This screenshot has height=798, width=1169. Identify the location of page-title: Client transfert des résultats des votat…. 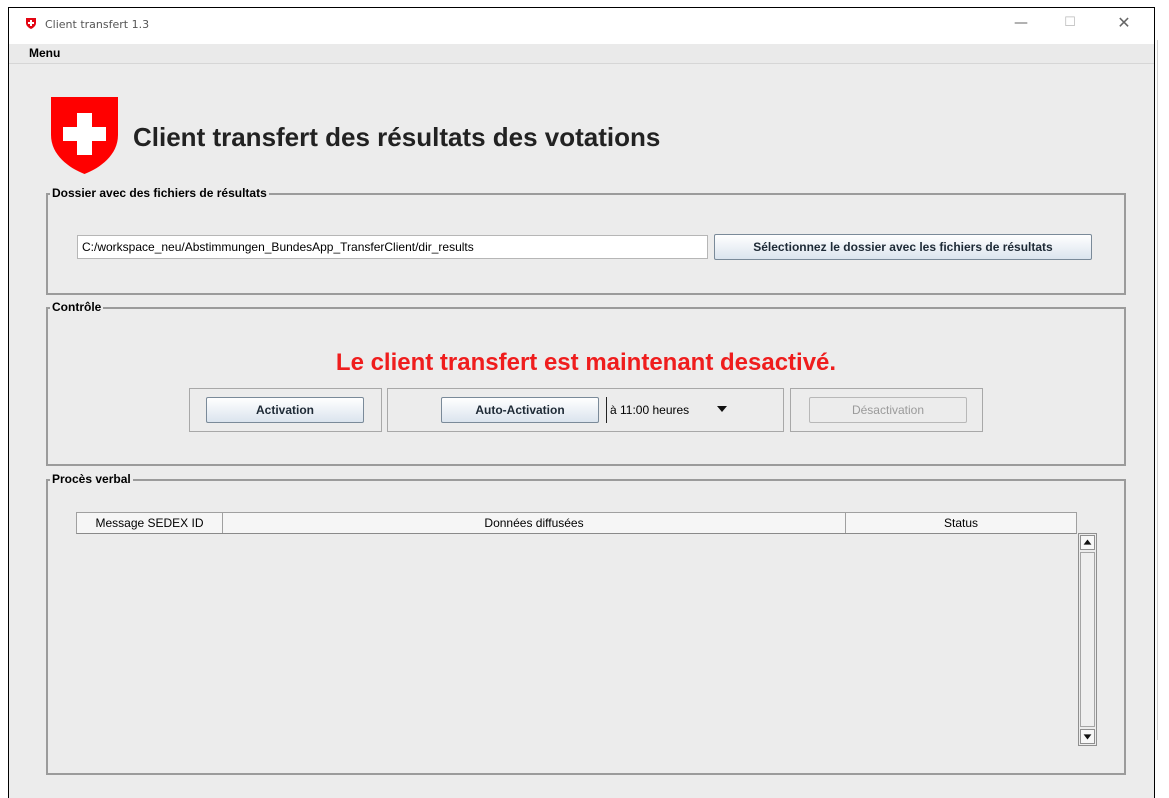
(397, 137).